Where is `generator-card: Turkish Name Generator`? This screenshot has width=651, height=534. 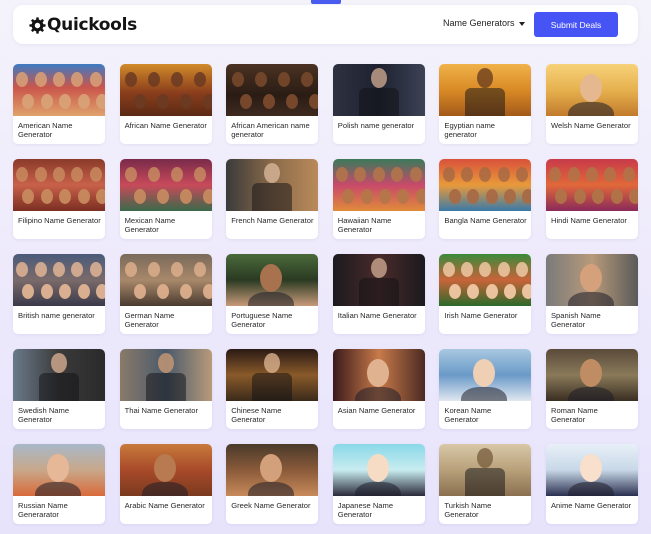
generator-card: Turkish Name Generator is located at coordinates (485, 484).